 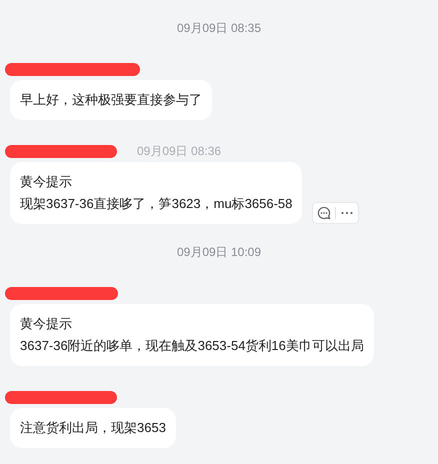 I want to click on timestamp: 09月09日 08:35, so click(x=219, y=28).